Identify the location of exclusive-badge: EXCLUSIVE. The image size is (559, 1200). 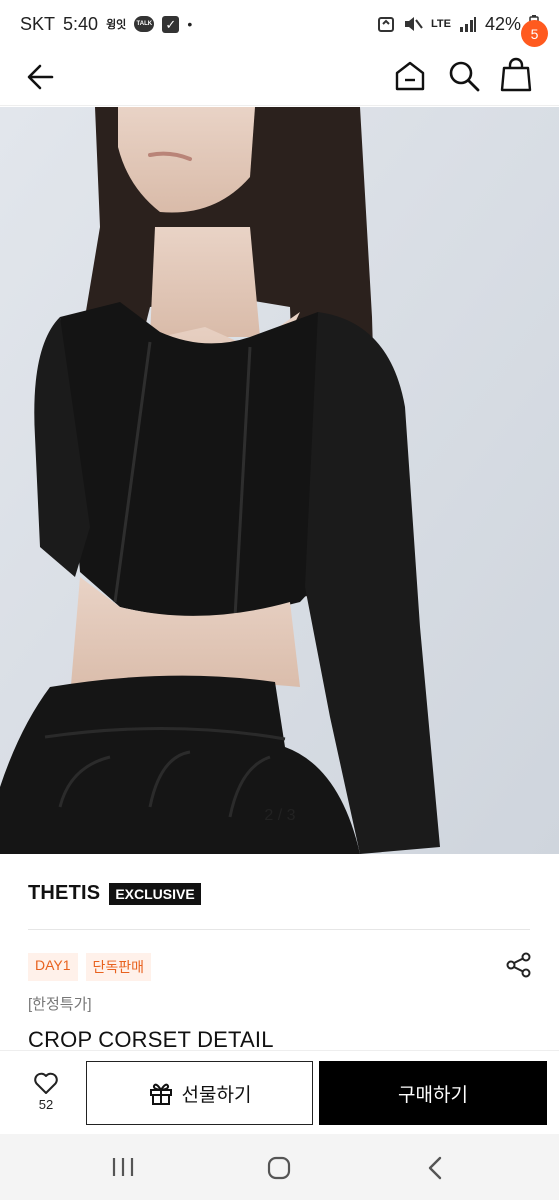
(155, 893).